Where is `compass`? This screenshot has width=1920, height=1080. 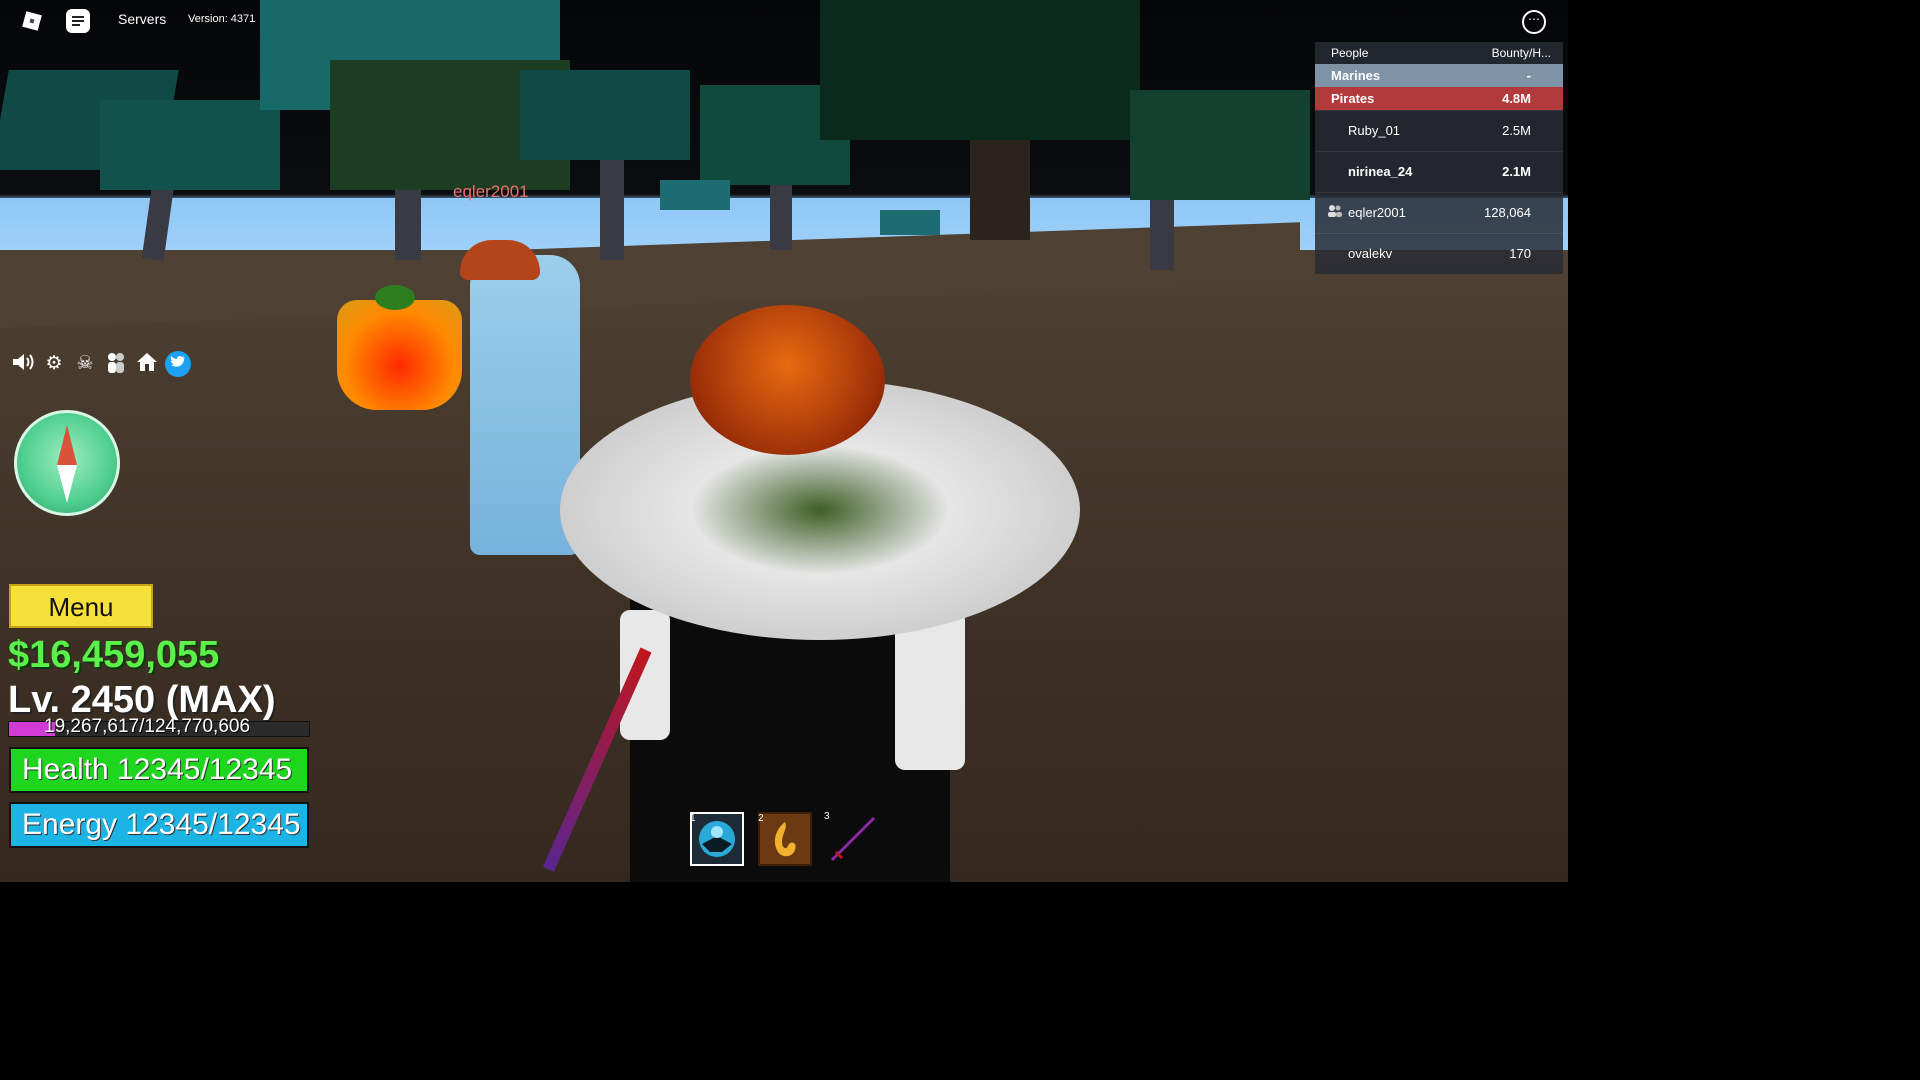
compass is located at coordinates (67, 463).